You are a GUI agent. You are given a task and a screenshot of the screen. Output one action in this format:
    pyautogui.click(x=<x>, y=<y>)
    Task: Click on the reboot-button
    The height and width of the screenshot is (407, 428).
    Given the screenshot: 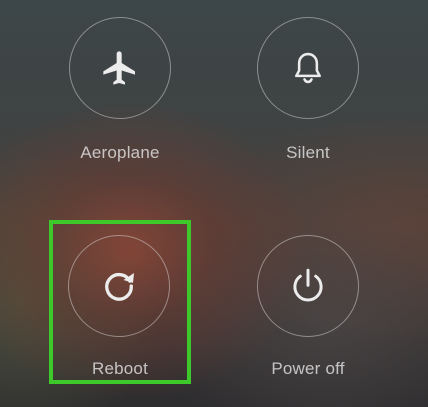 What is the action you would take?
    pyautogui.click(x=119, y=286)
    